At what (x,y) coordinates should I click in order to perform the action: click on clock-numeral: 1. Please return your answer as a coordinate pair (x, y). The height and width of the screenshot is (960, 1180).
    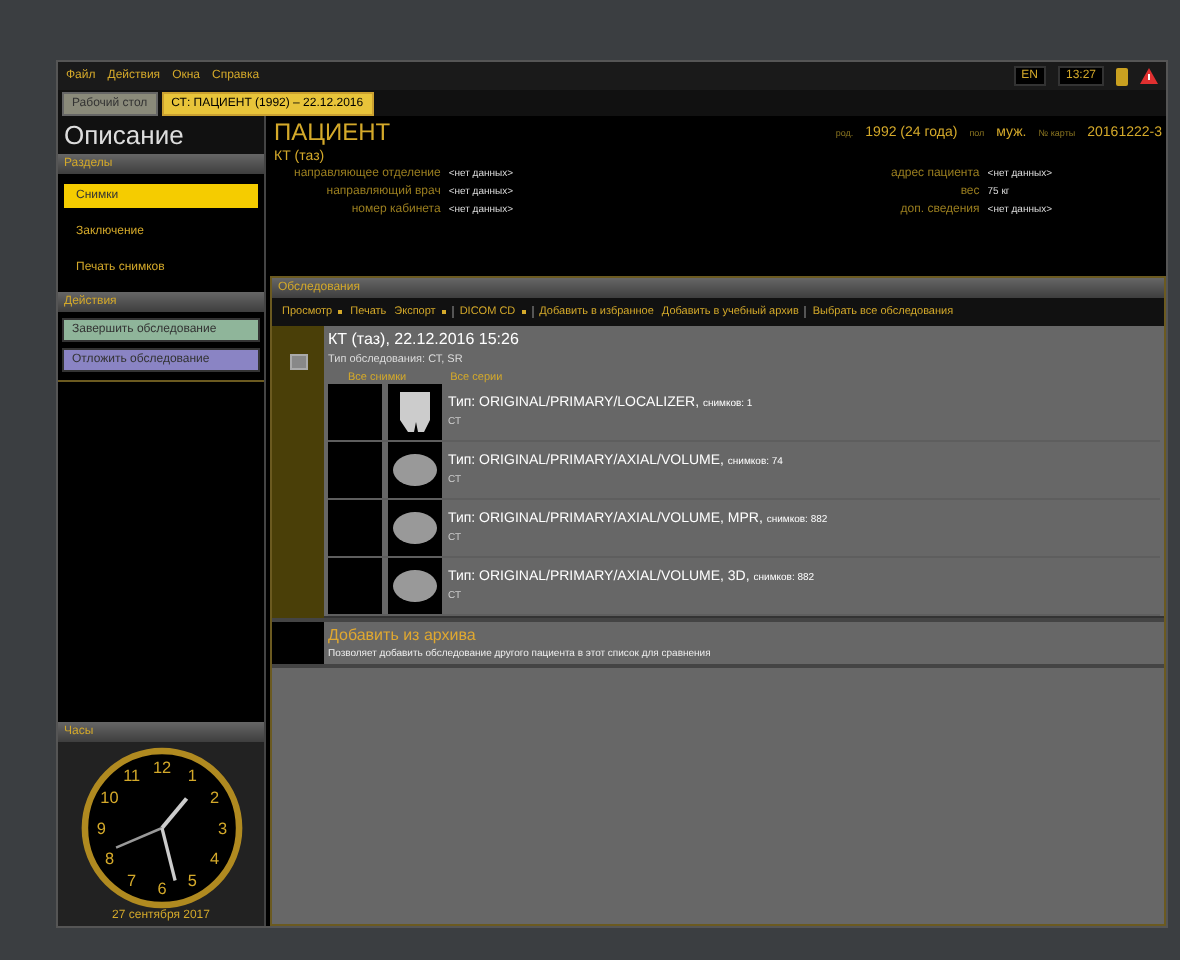
    Looking at the image, I should click on (191, 776).